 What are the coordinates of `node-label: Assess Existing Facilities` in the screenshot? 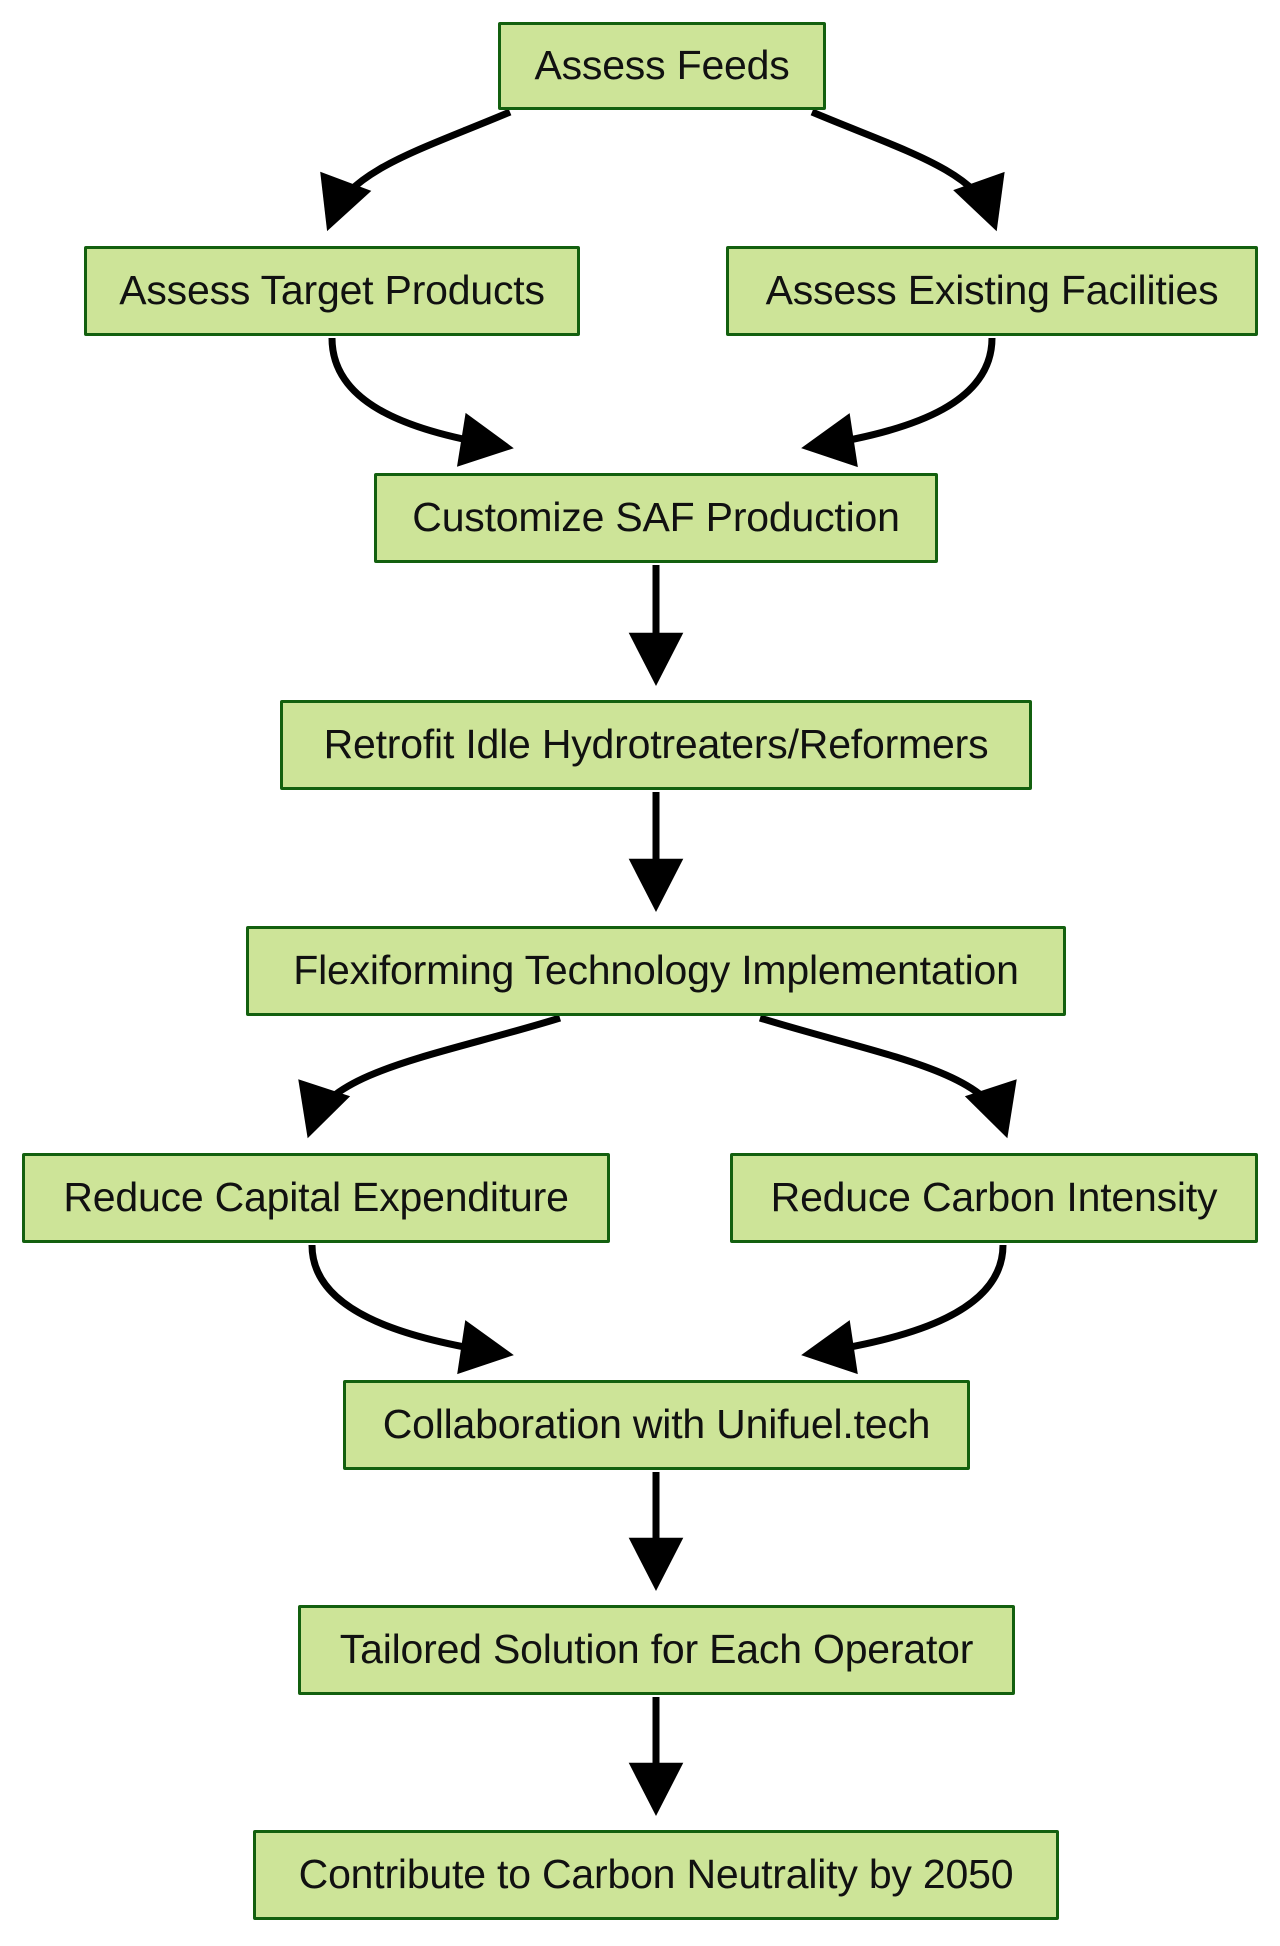 It's located at (992, 290).